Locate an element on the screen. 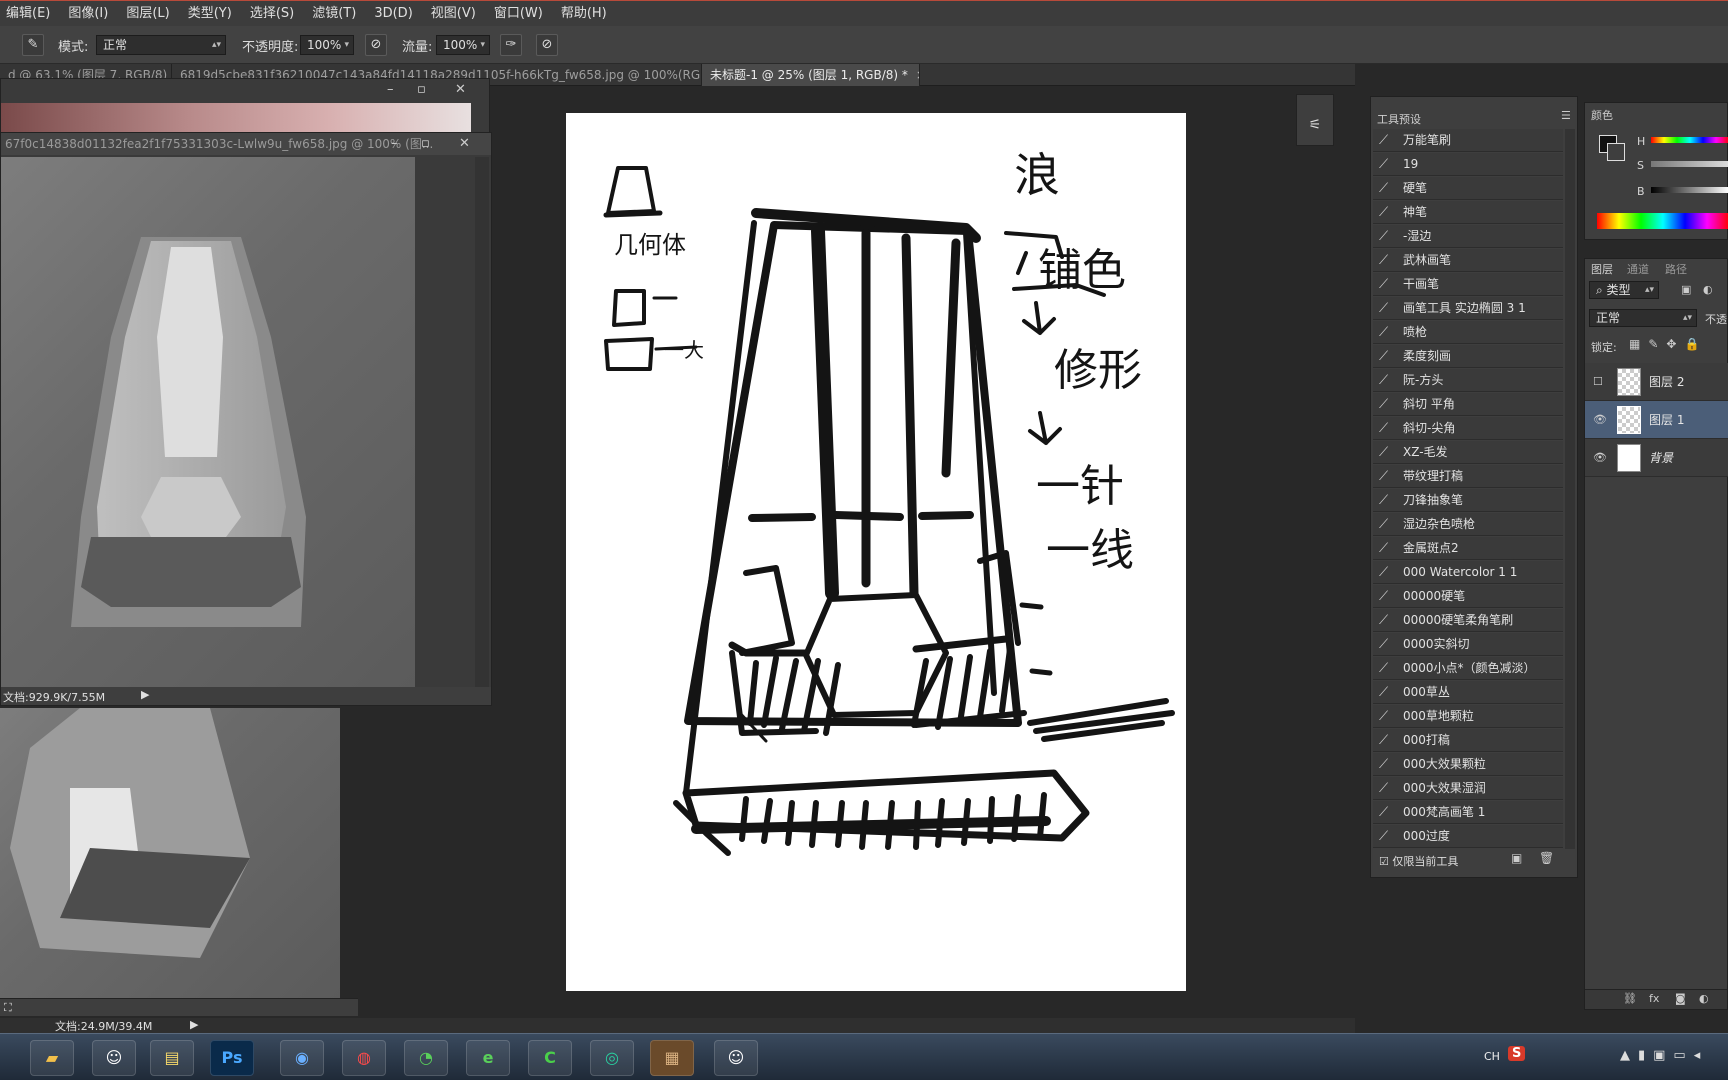  preset-item: ⟋ 000大效果湿润 is located at coordinates (1468, 788).